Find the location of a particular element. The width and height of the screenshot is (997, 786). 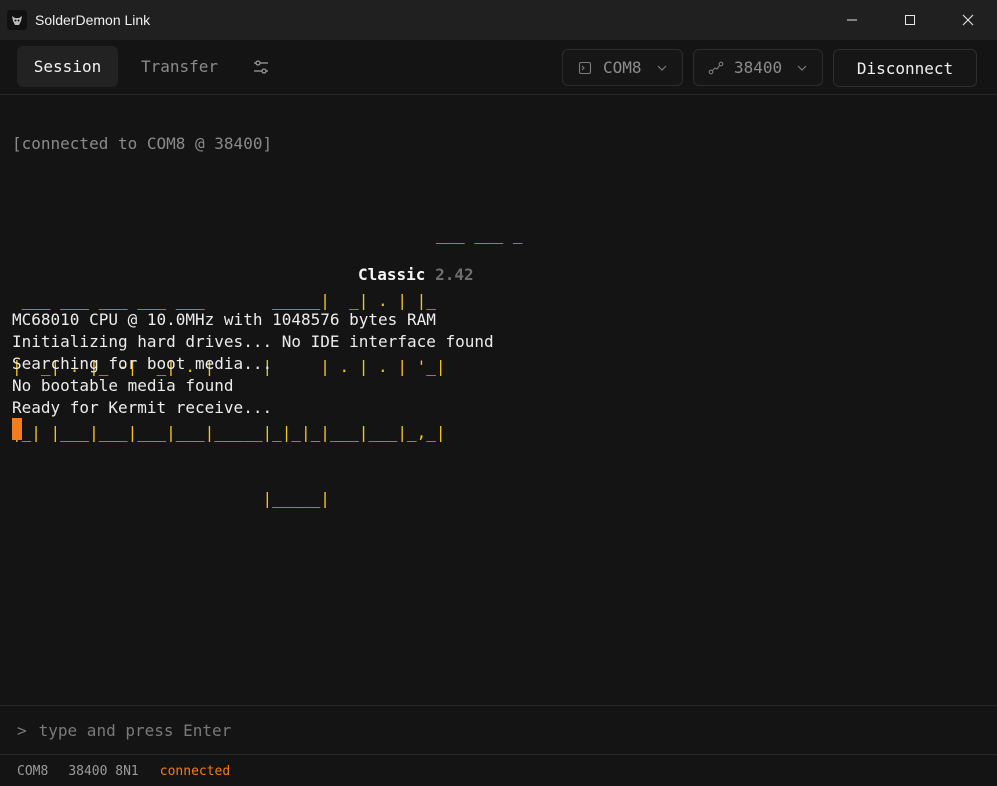

port-icon is located at coordinates (585, 68).